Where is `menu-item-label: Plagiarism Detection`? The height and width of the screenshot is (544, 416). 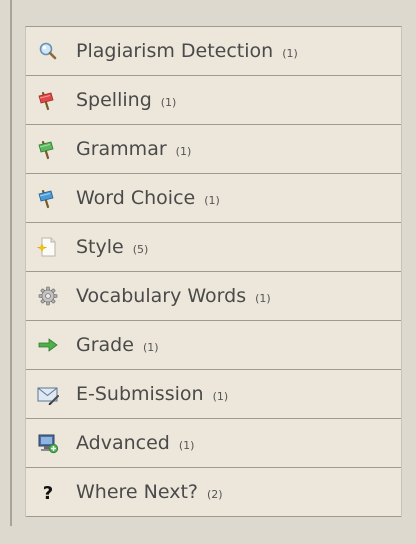 menu-item-label: Plagiarism Detection is located at coordinates (175, 51).